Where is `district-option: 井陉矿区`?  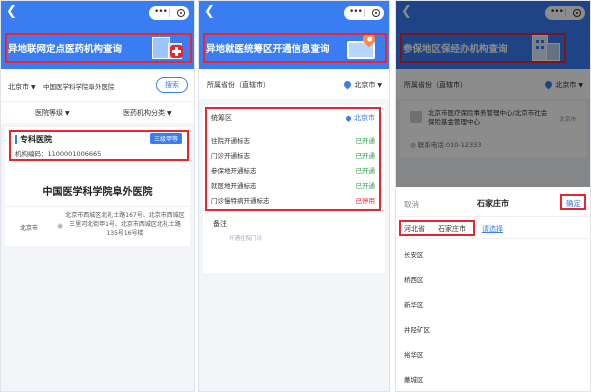
district-option: 井陉矿区 is located at coordinates (417, 329).